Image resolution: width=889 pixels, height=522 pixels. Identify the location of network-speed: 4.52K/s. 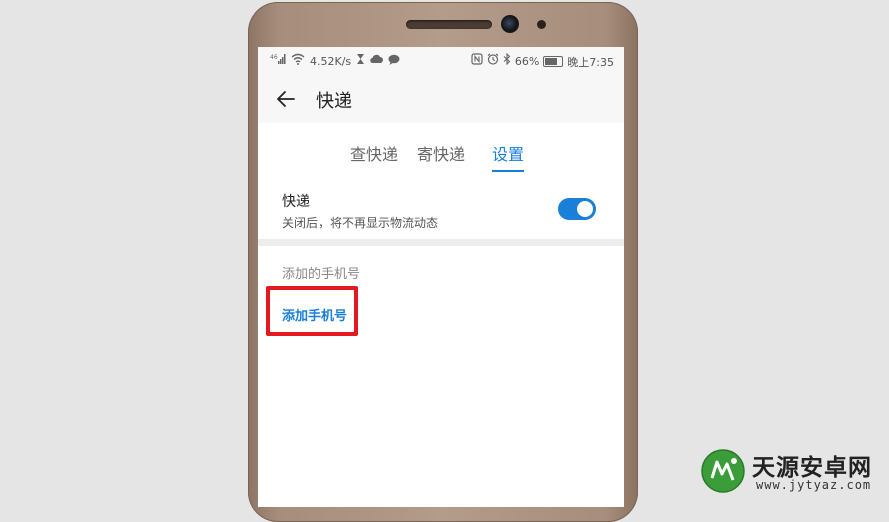
(331, 61).